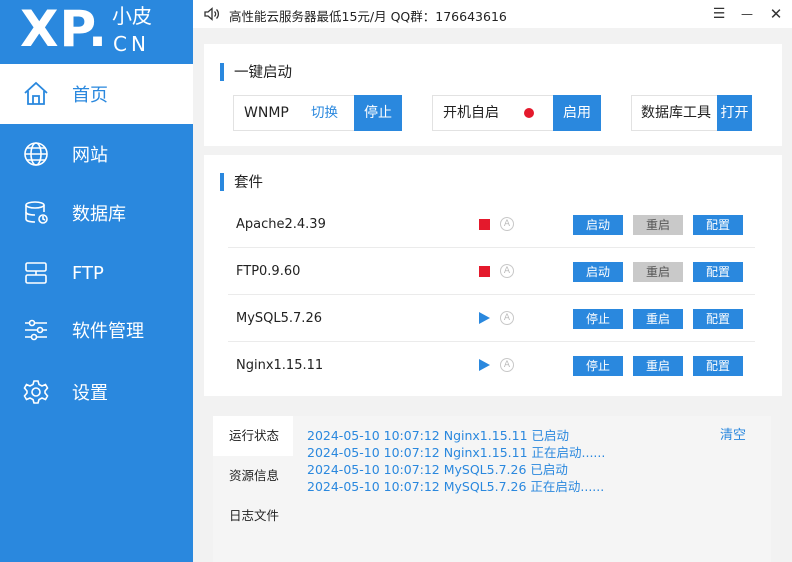 This screenshot has width=792, height=562. What do you see at coordinates (108, 331) in the screenshot?
I see `sidebar-item-label: 软件管理` at bounding box center [108, 331].